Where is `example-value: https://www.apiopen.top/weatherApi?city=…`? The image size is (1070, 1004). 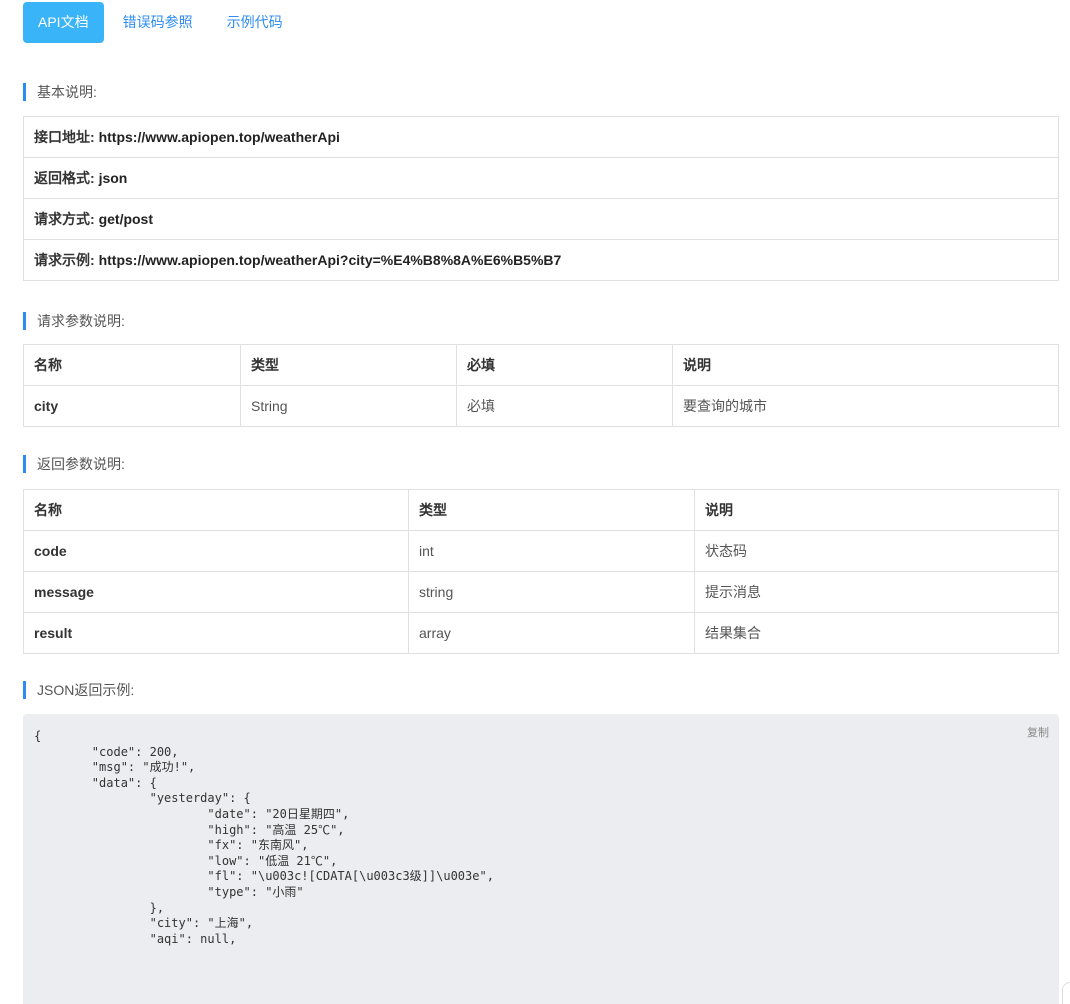
example-value: https://www.apiopen.top/weatherApi?city=… is located at coordinates (330, 260).